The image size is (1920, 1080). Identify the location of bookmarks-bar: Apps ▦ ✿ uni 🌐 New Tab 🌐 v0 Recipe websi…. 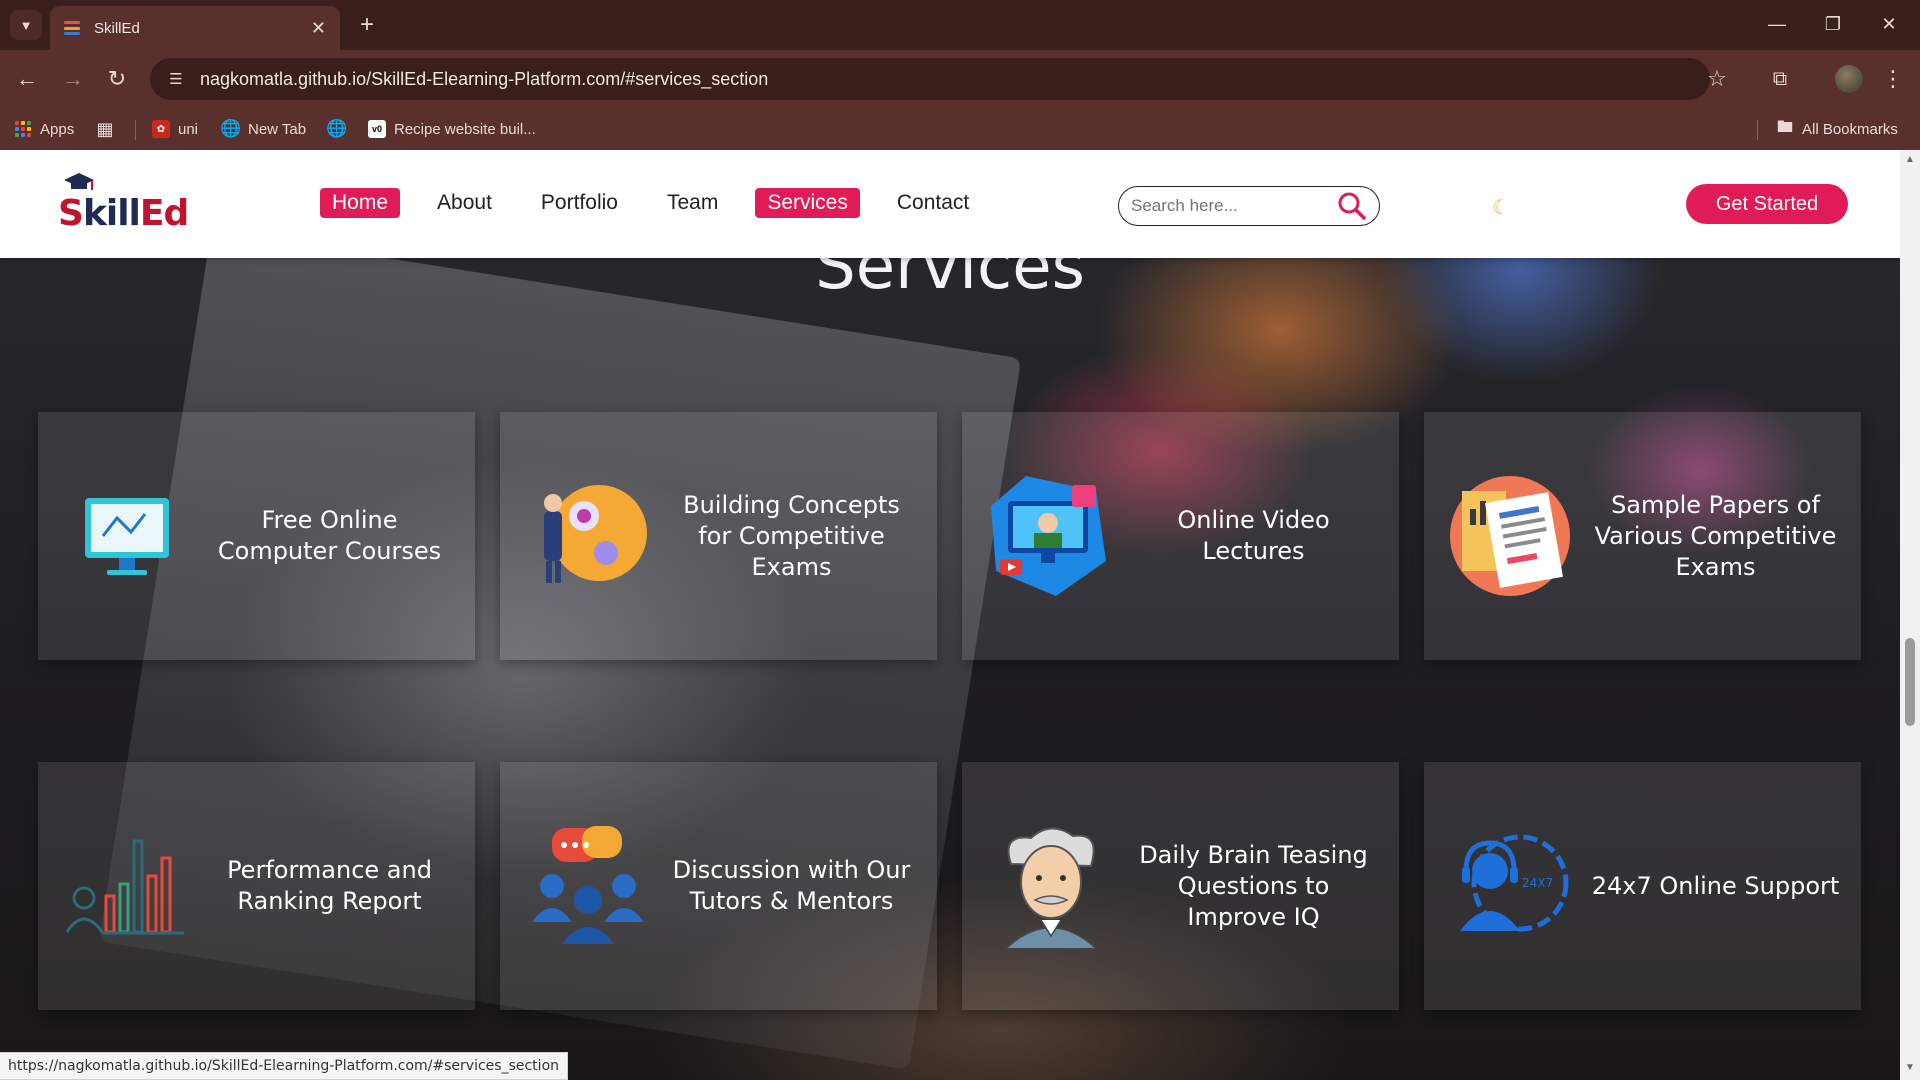
(960, 129).